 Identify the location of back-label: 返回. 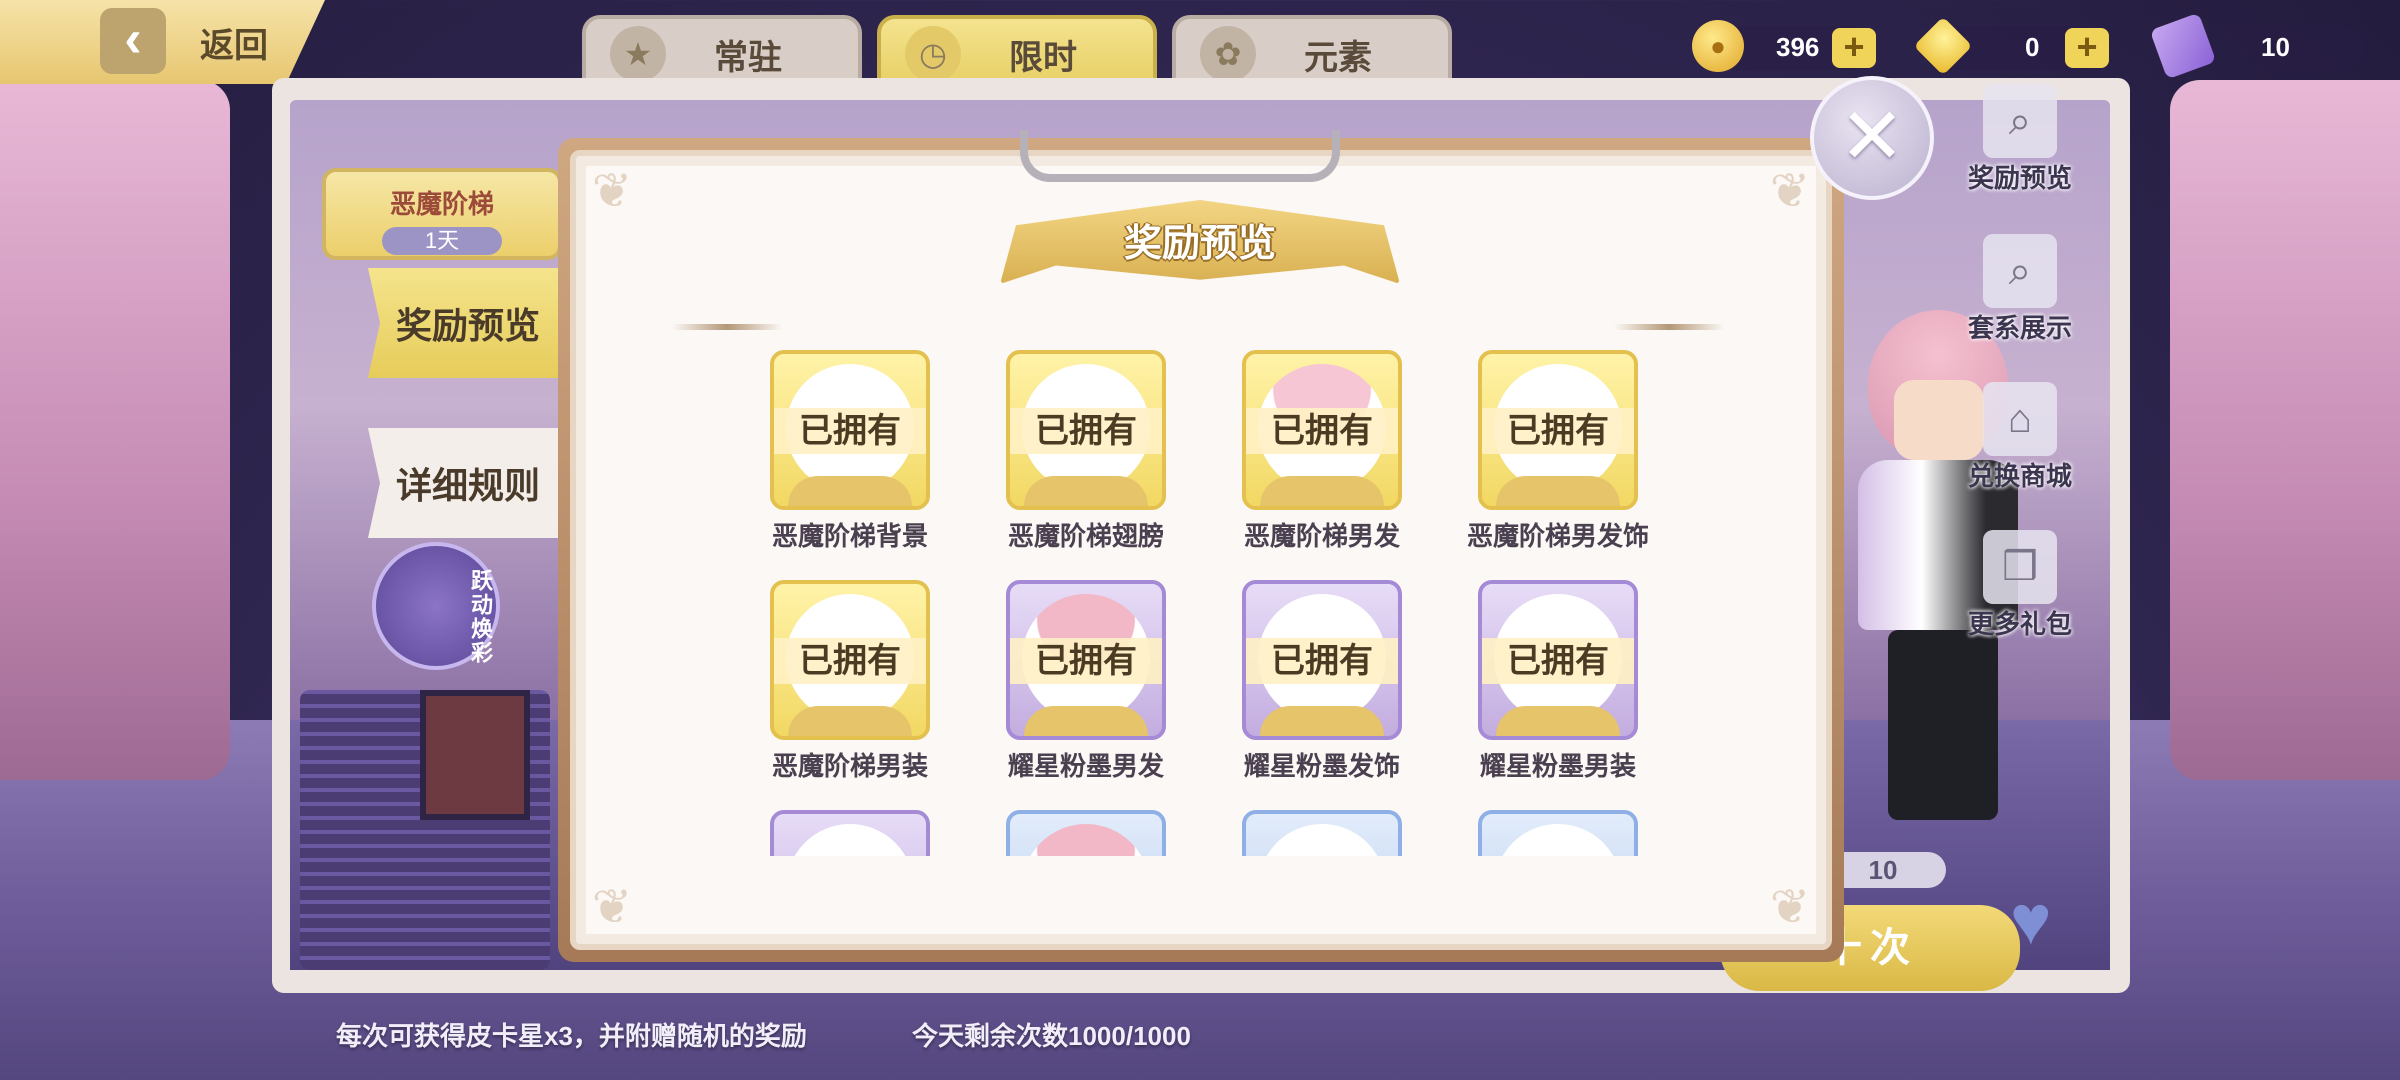
(234, 46).